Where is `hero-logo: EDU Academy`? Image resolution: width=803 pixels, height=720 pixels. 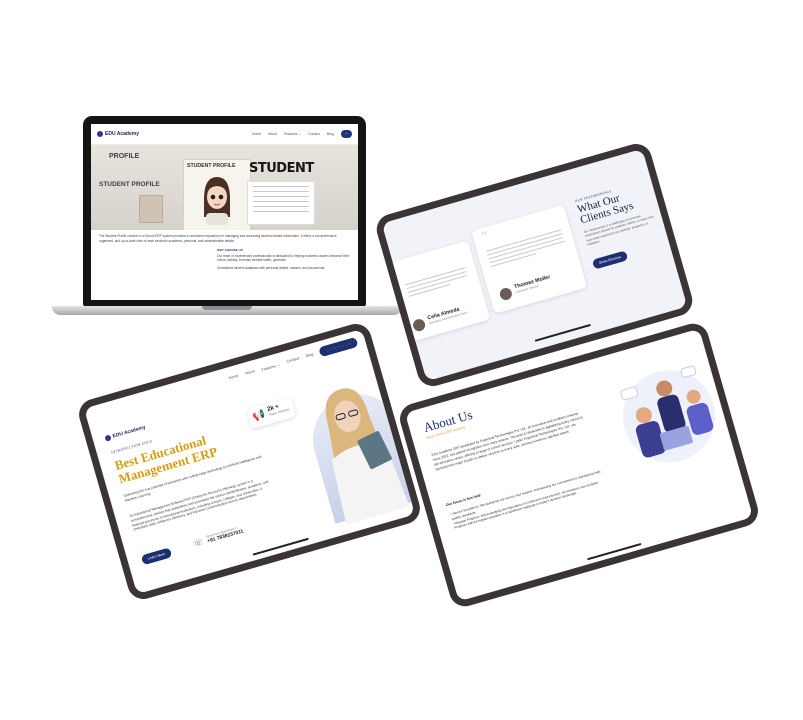 hero-logo: EDU Academy is located at coordinates (125, 433).